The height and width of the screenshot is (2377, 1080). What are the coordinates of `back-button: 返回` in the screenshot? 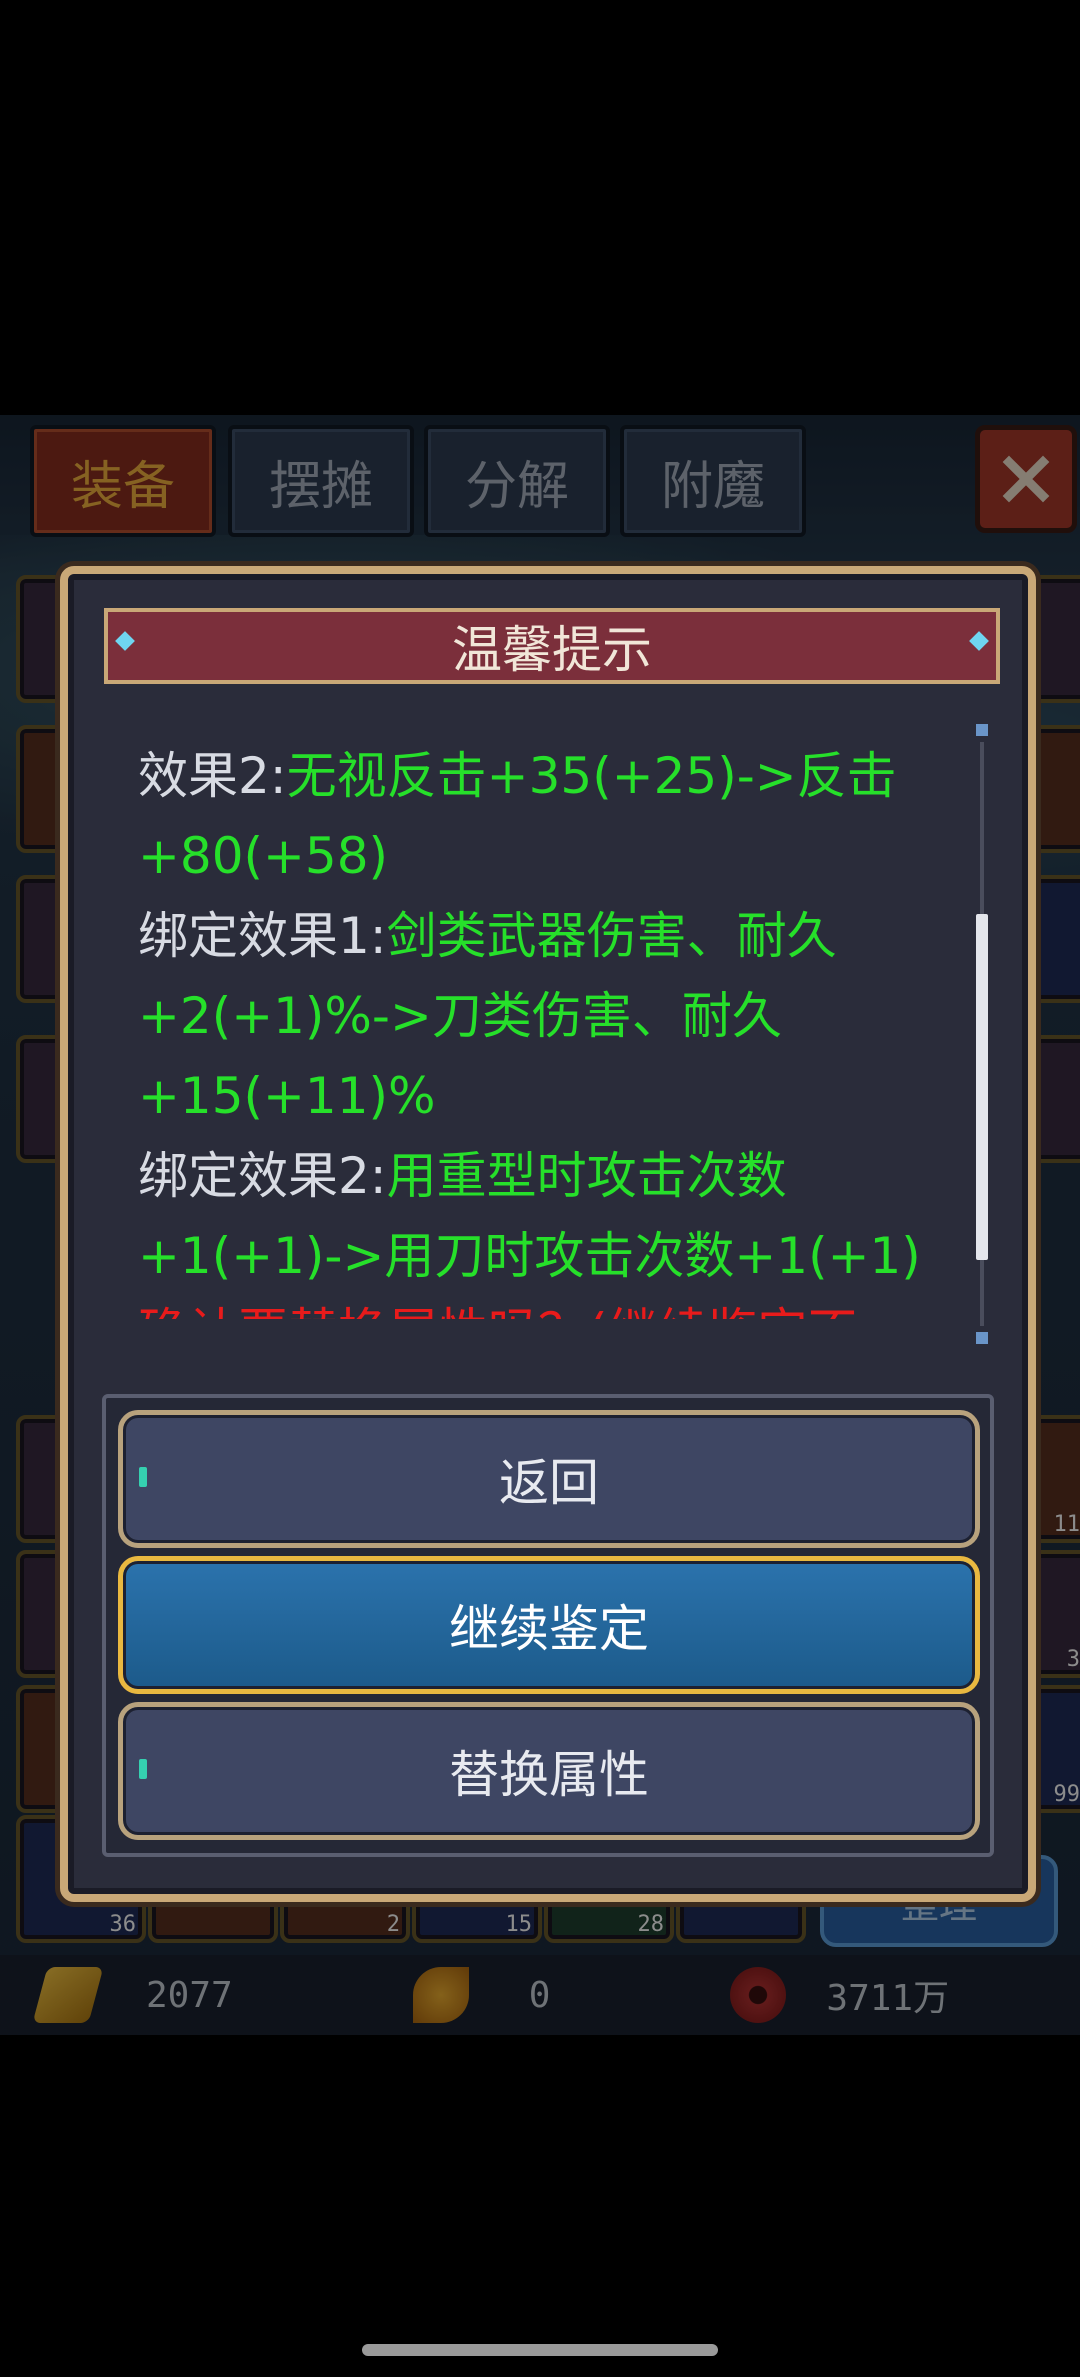 It's located at (549, 1479).